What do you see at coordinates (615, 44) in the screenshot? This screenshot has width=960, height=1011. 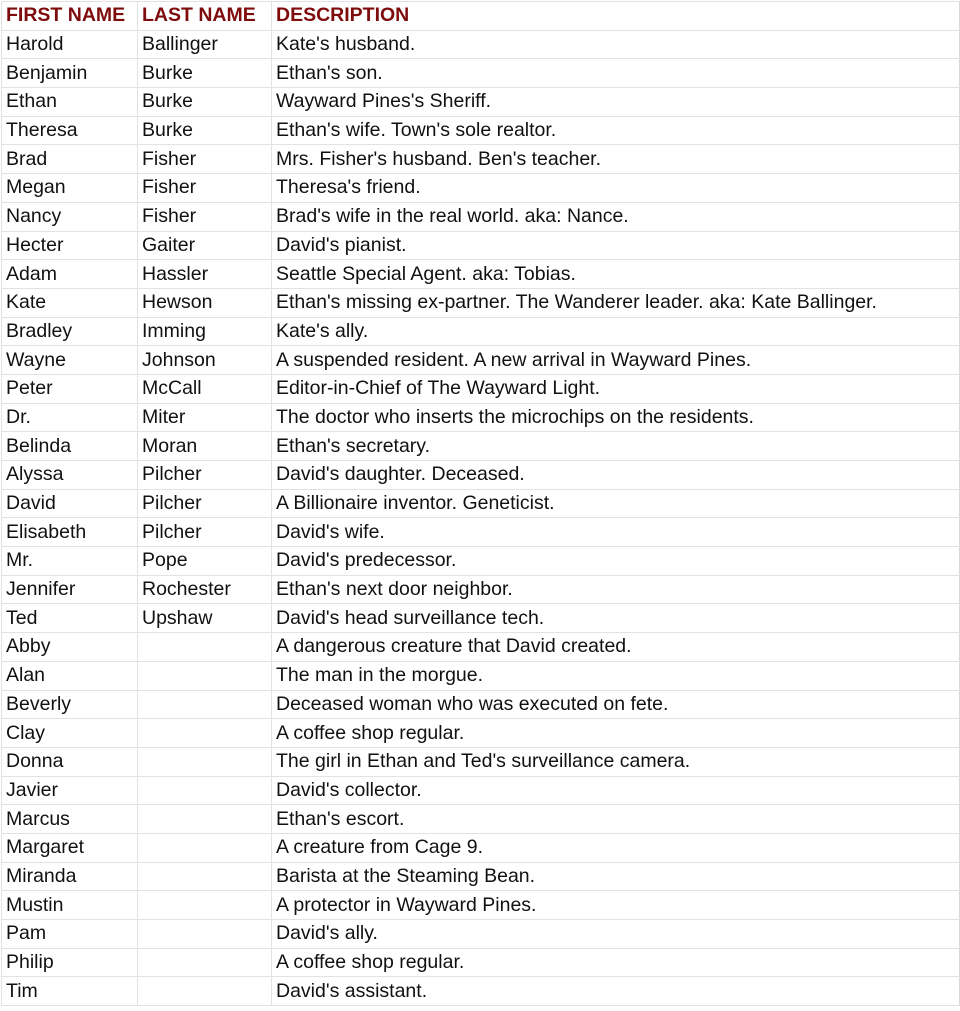 I see `description-cell: Kate's husband.` at bounding box center [615, 44].